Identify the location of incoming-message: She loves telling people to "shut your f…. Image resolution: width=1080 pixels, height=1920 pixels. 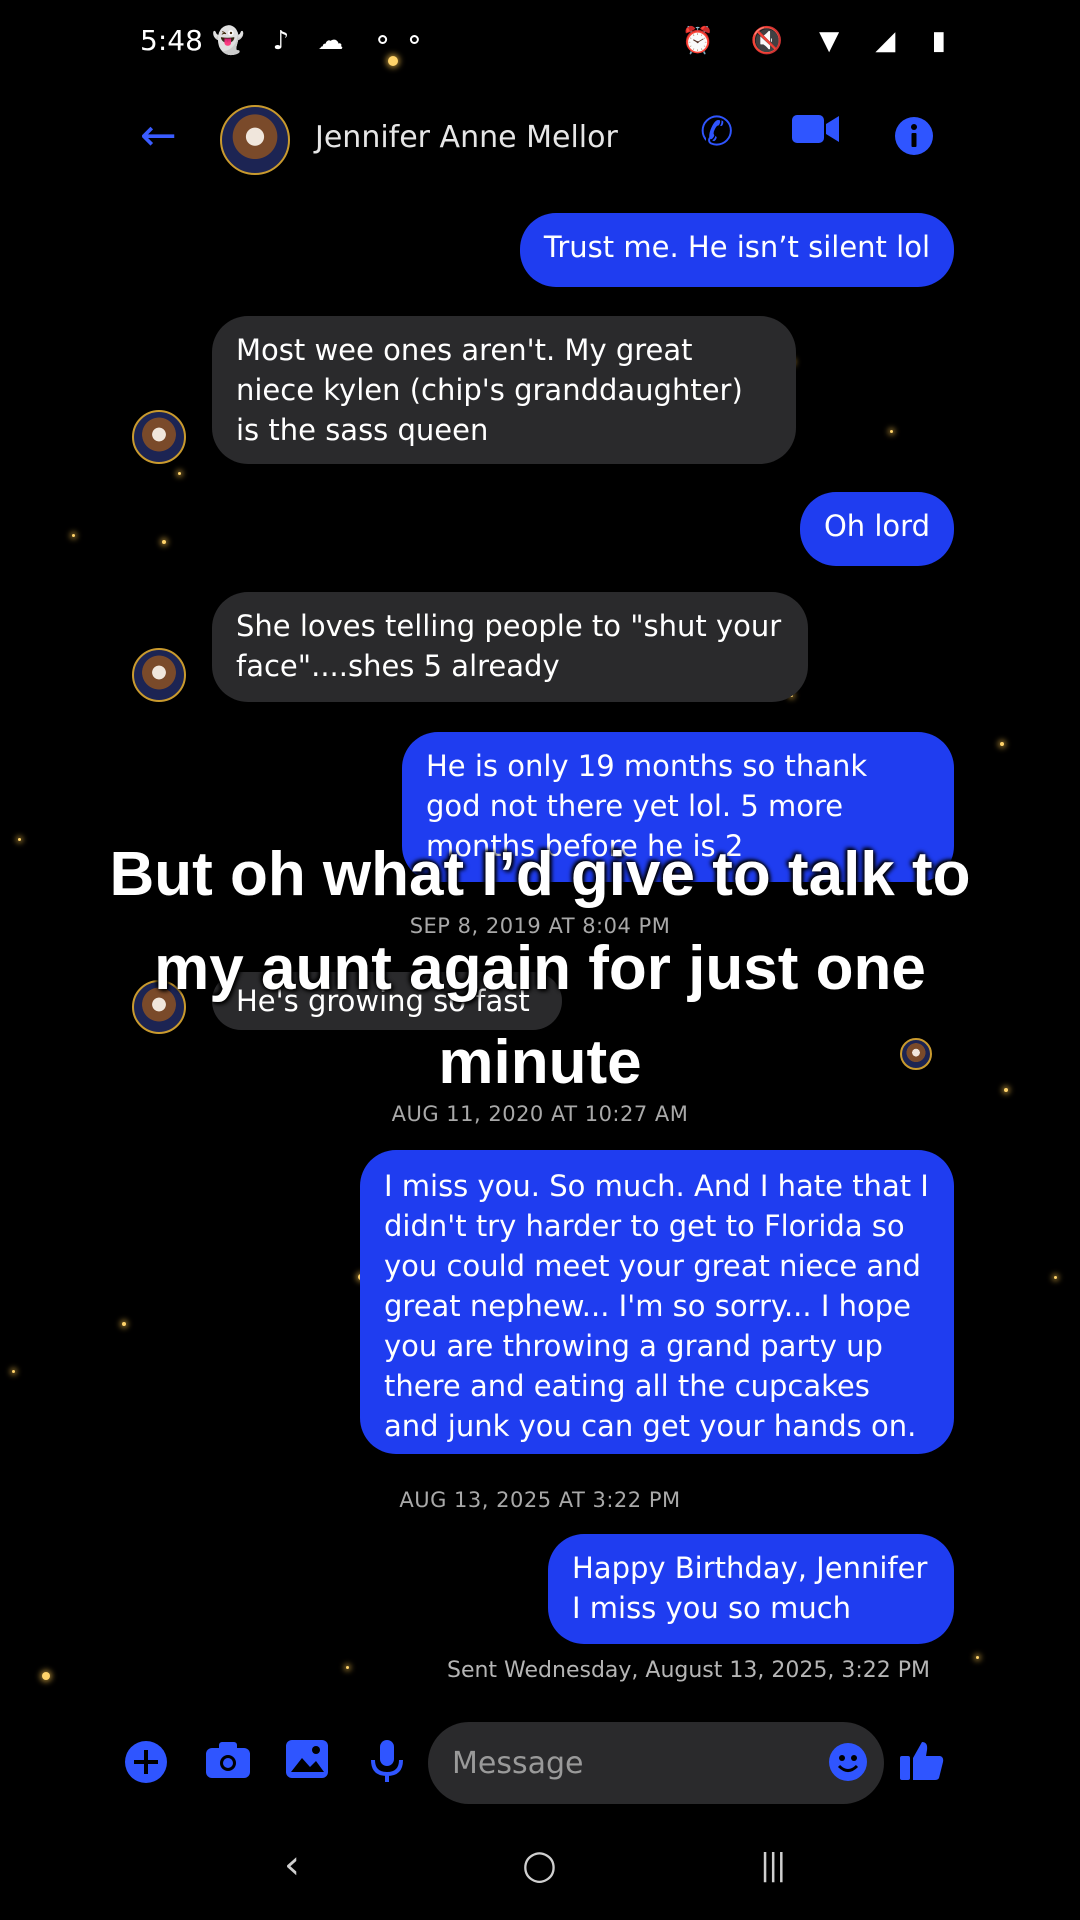
(510, 647).